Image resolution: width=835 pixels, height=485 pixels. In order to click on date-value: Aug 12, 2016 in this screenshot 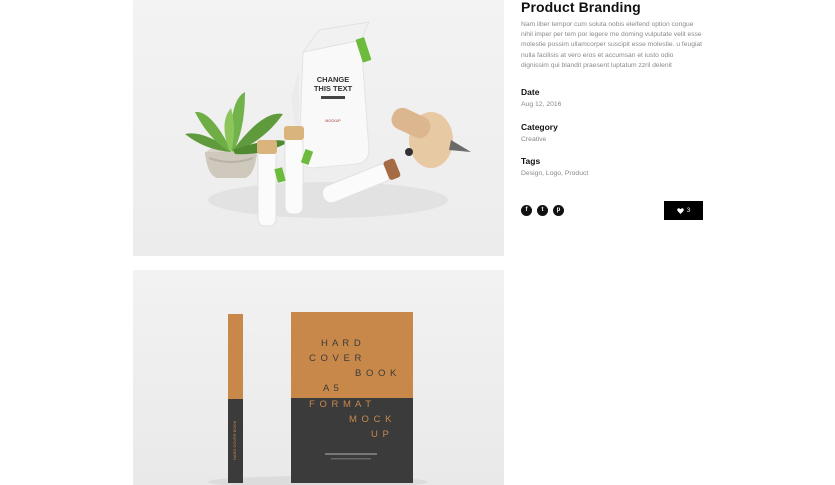, I will do `click(541, 104)`.